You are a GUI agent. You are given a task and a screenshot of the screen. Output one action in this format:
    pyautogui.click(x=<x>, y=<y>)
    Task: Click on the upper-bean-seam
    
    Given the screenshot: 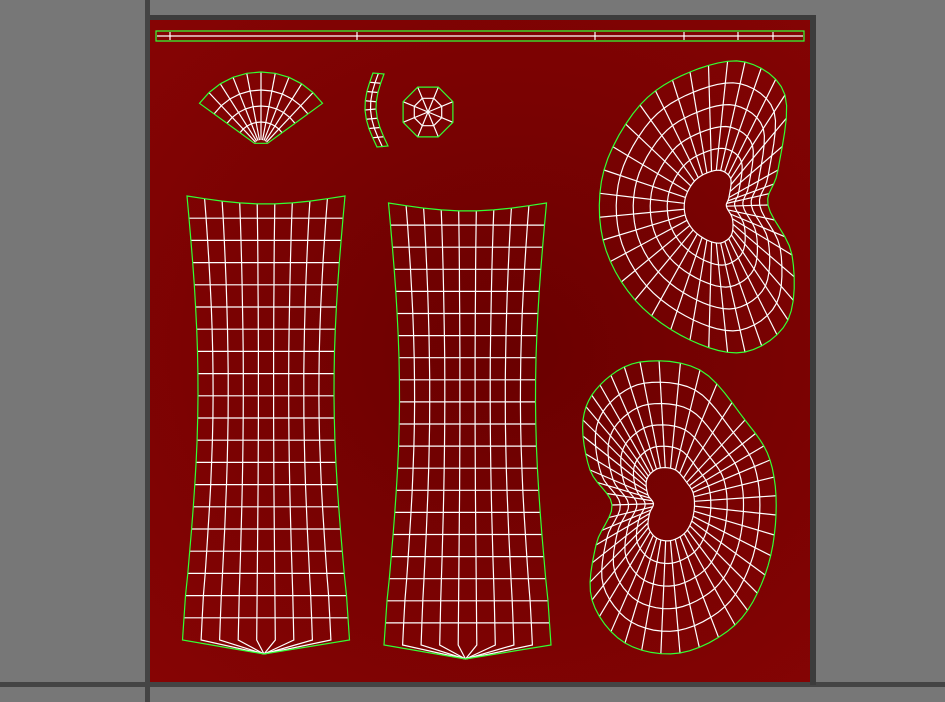 What is the action you would take?
    pyautogui.click(x=696, y=207)
    